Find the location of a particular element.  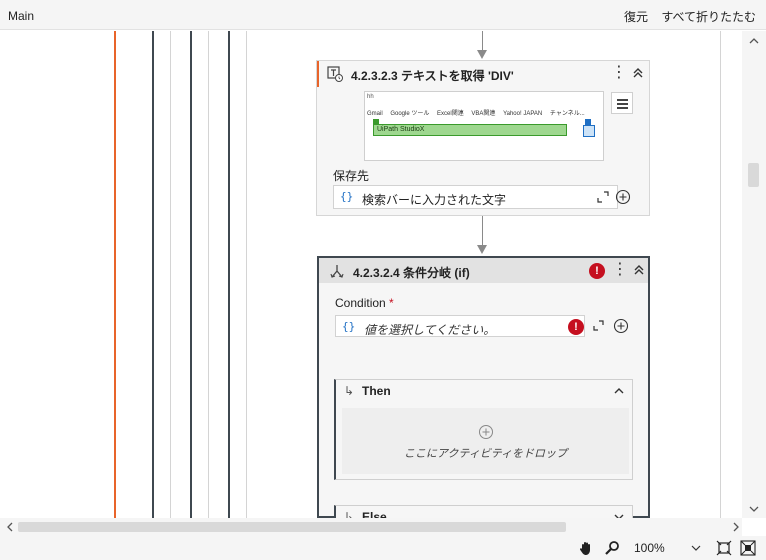

horizontal-scrollbar is located at coordinates (371, 527).